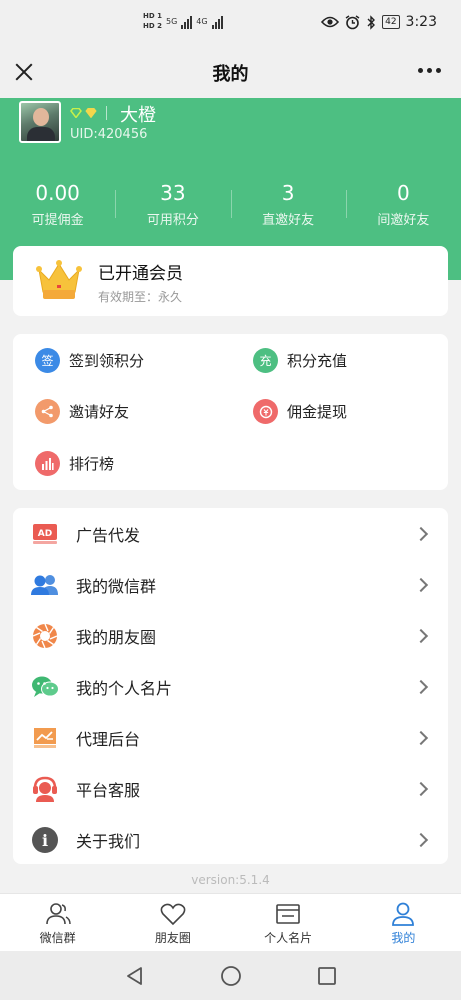  I want to click on tab-label: 朋友圈, so click(172, 938).